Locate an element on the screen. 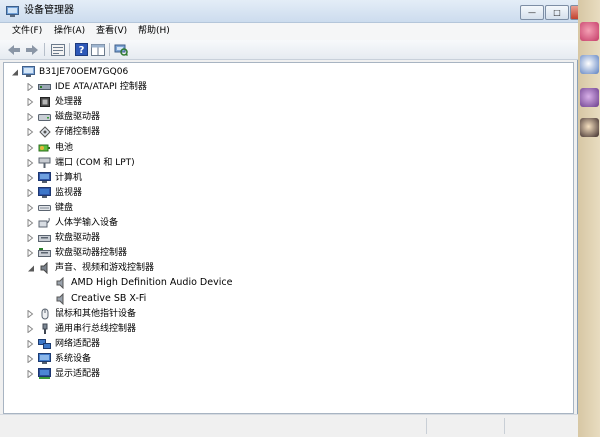 This screenshot has height=437, width=600. tree-item-label: 端口 (COM 和 LPT) is located at coordinates (95, 162).